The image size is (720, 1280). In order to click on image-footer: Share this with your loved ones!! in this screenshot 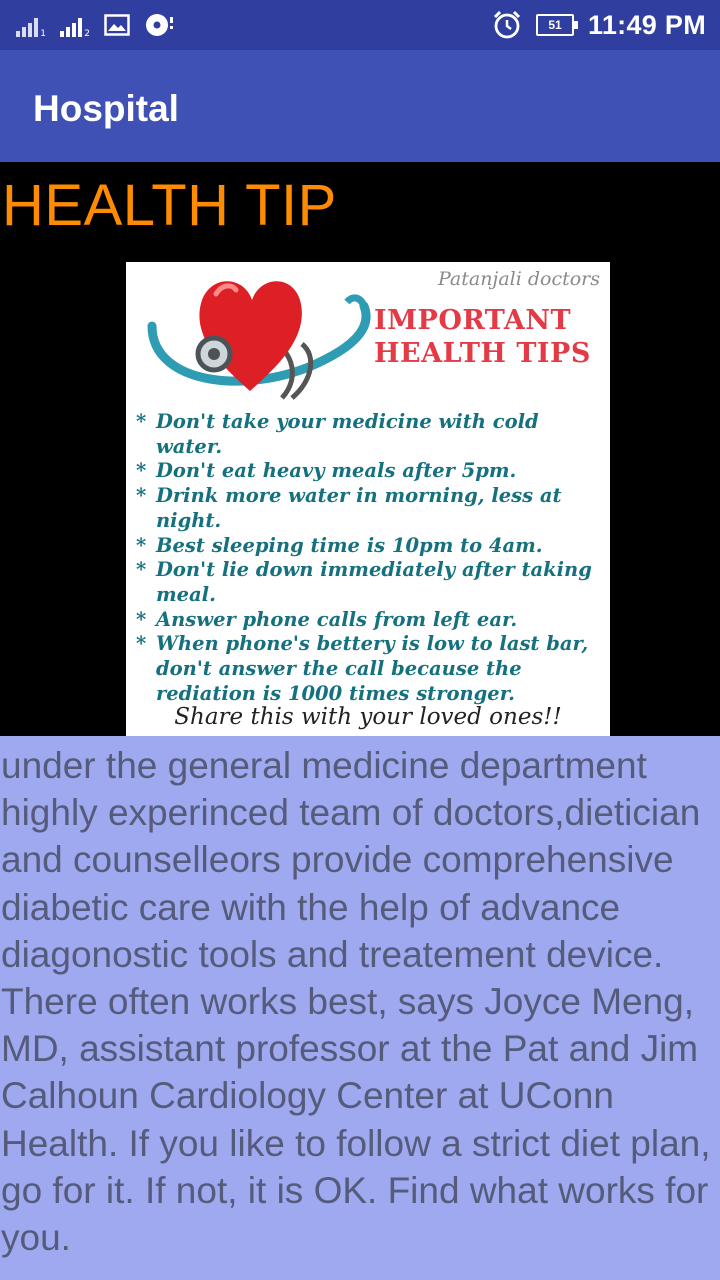, I will do `click(368, 717)`.